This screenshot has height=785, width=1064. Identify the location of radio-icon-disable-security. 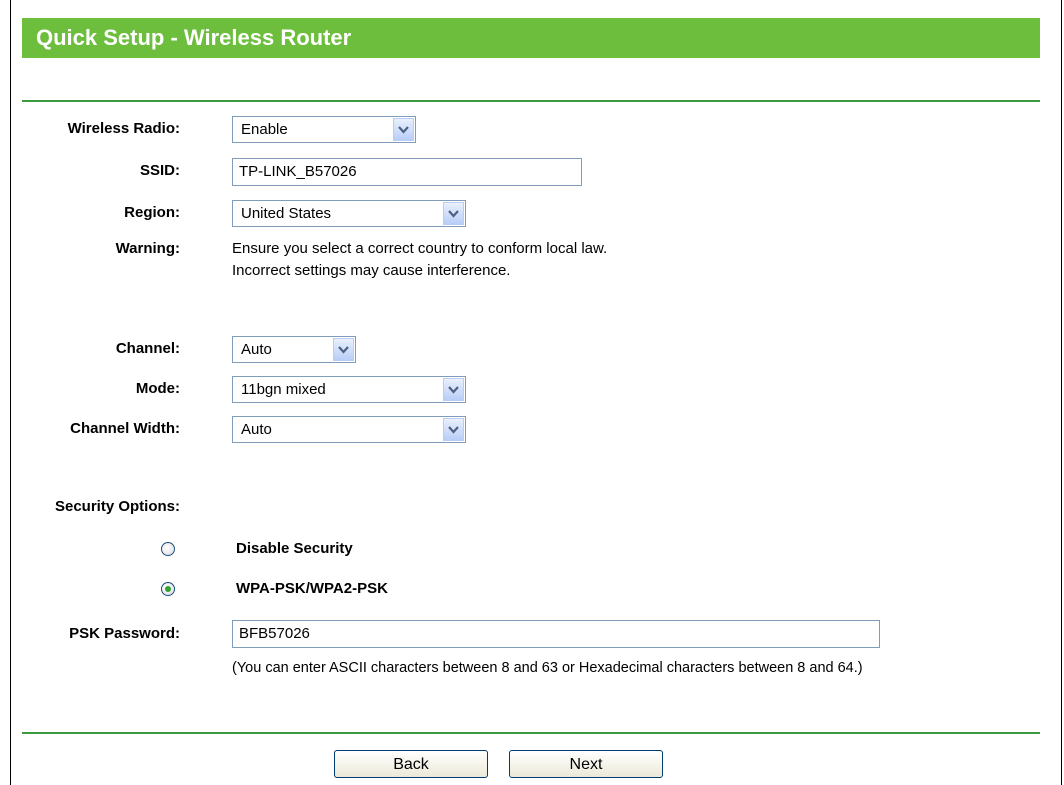
(168, 549).